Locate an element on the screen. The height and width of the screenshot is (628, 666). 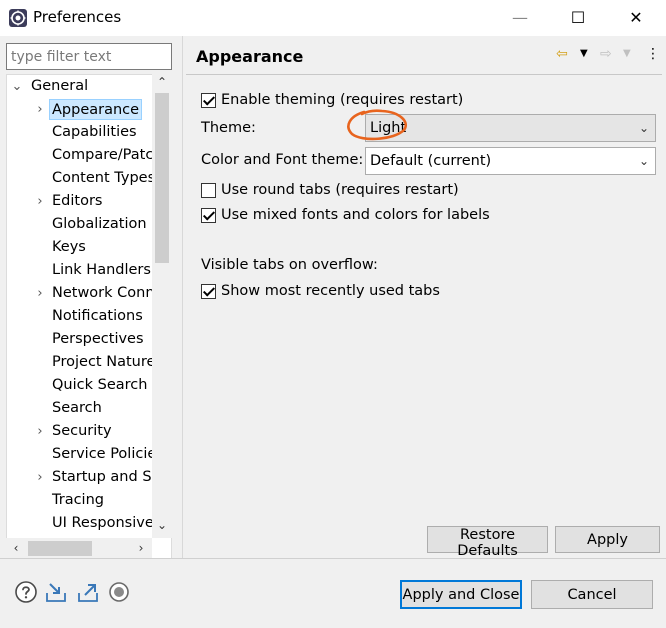
maximize-button: ☐ is located at coordinates (578, 17).